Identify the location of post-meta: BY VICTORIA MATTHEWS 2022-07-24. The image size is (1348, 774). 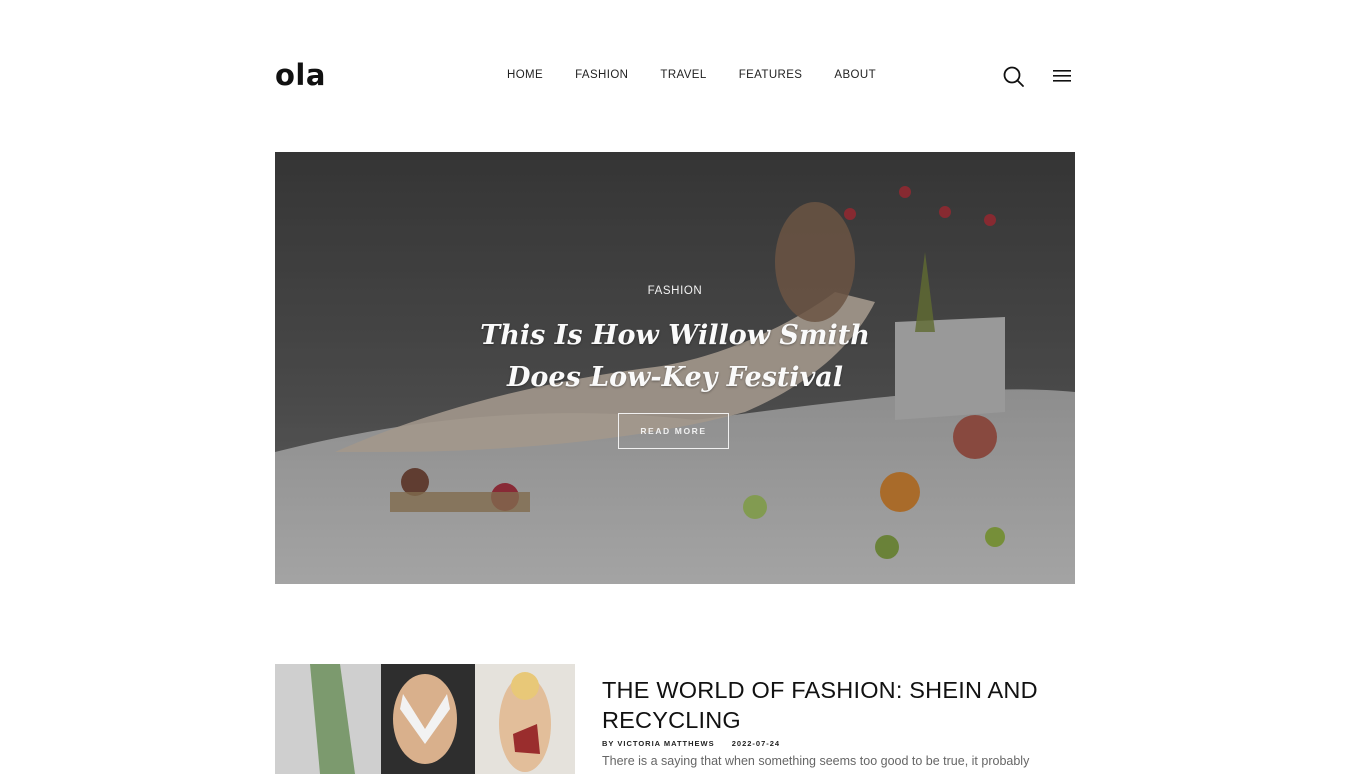
(698, 743).